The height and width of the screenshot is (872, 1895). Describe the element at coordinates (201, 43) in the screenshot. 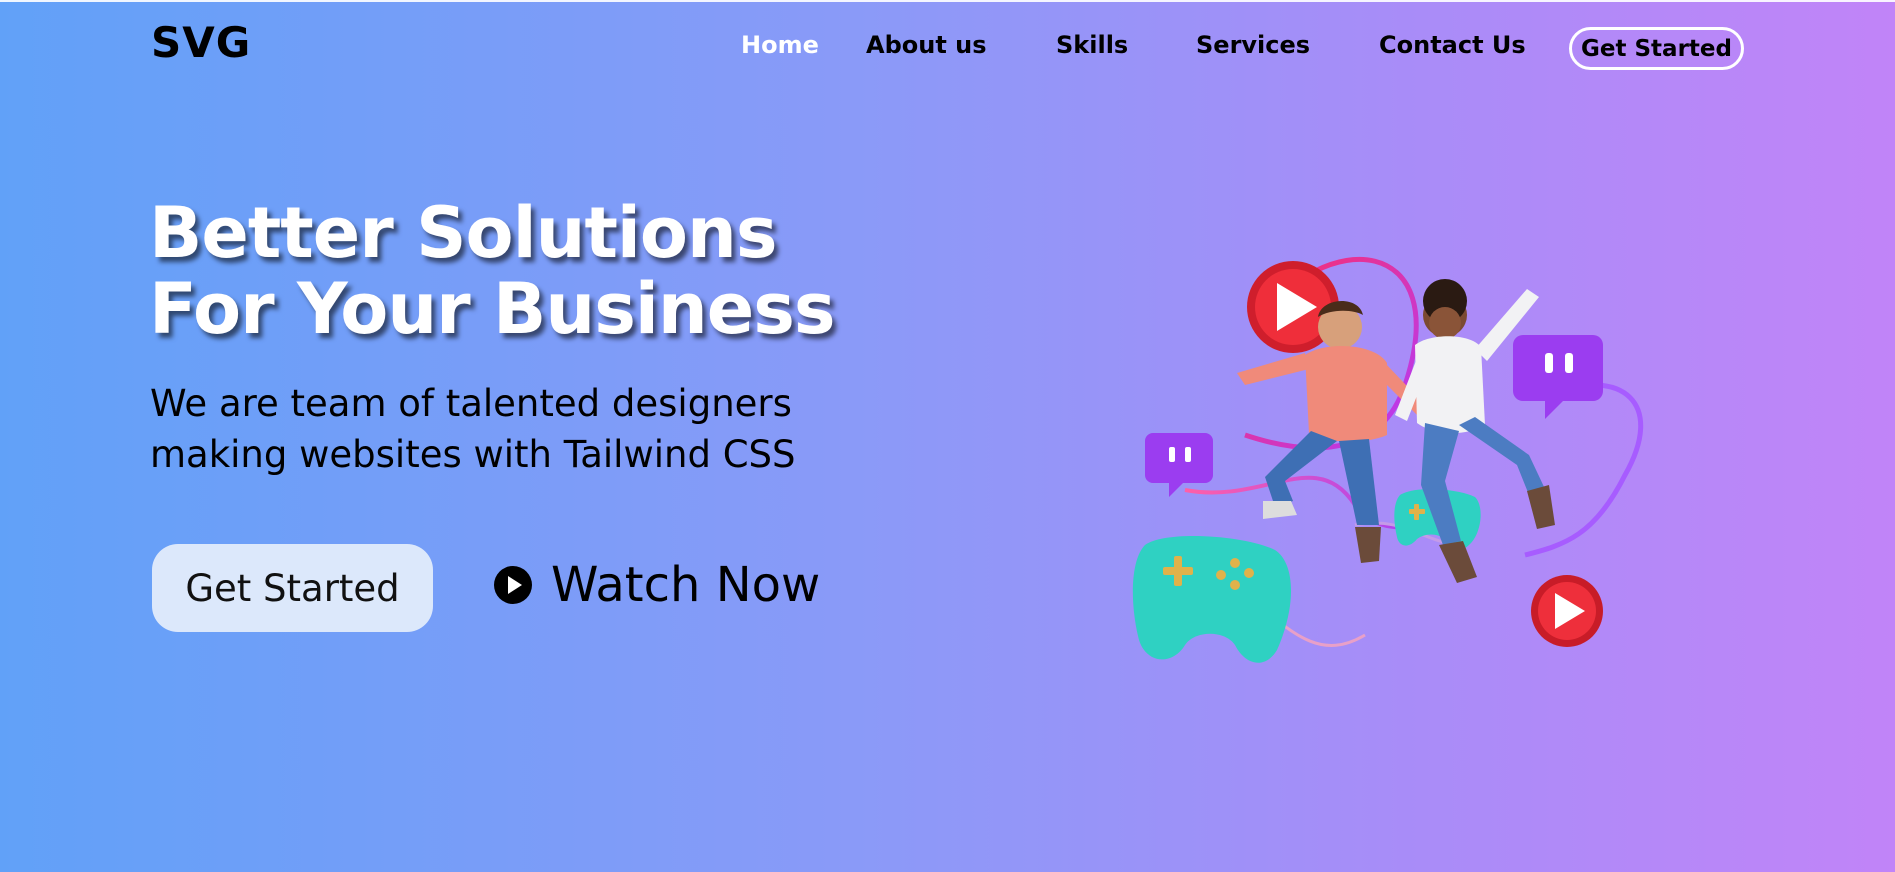

I see `brand-logo: SVG` at that location.